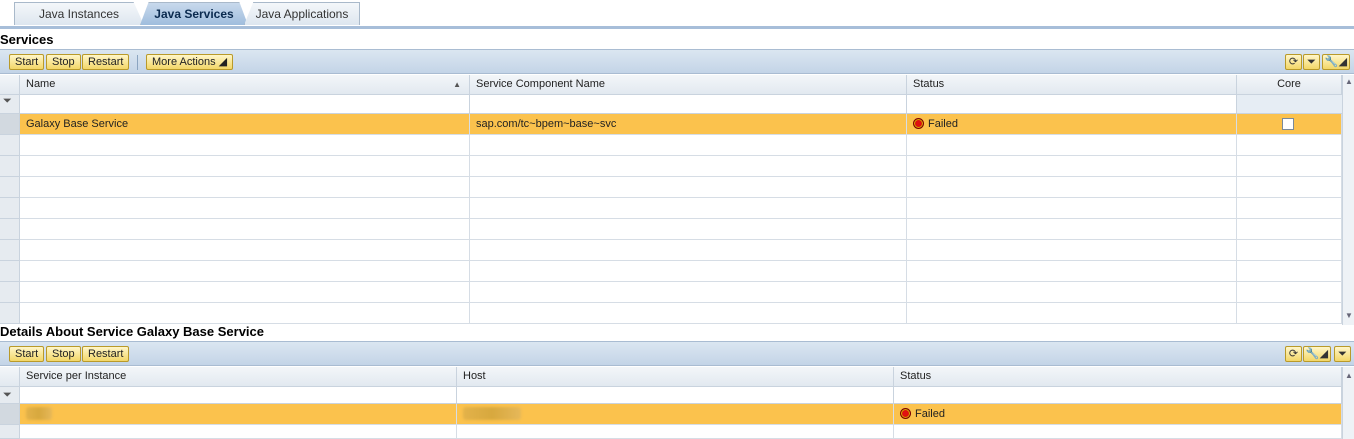 This screenshot has height=439, width=1354. I want to click on more-actions-label: More Actions, so click(184, 62).